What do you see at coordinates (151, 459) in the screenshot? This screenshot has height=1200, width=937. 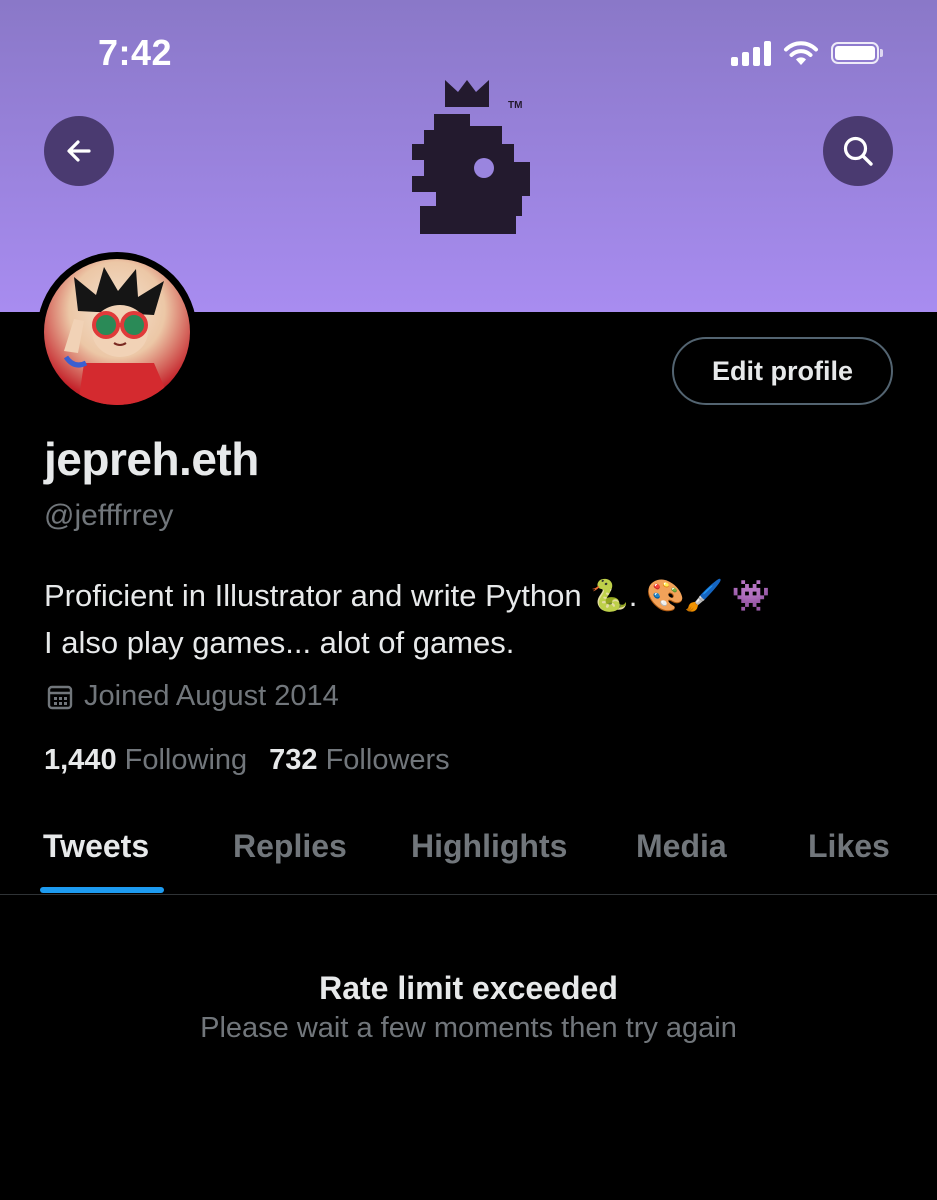 I see `display-name: jepreh.eth` at bounding box center [151, 459].